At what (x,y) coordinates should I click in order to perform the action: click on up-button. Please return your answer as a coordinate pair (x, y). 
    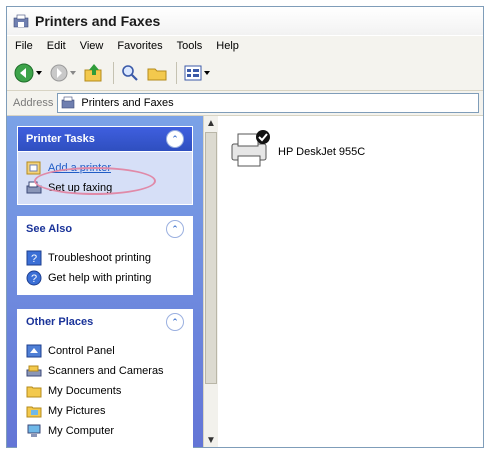
    Looking at the image, I should click on (94, 73).